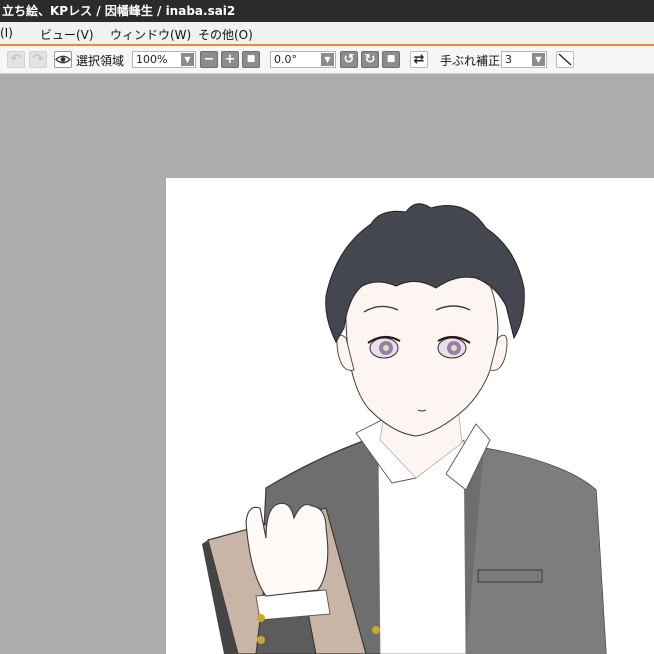  Describe the element at coordinates (6, 33) in the screenshot. I see `menu-item-tool: (I)` at that location.